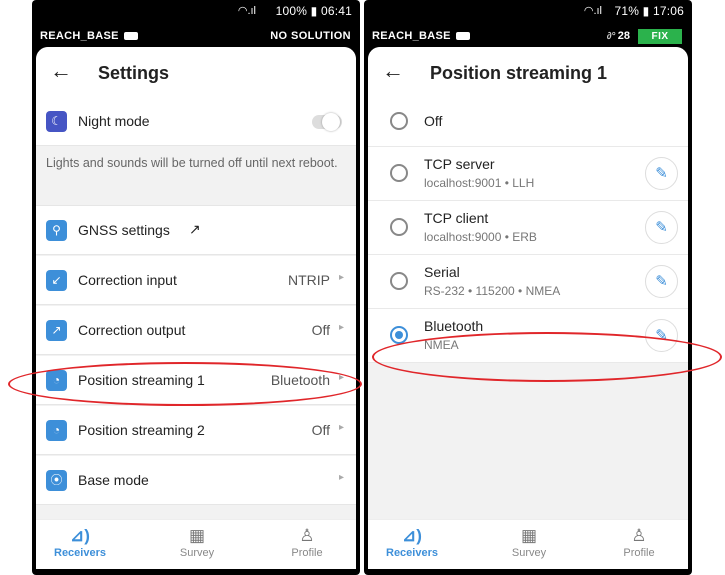 Image resolution: width=725 pixels, height=575 pixels. Describe the element at coordinates (649, 11) in the screenshot. I see `status-text: 71% ▮ 17:06` at that location.